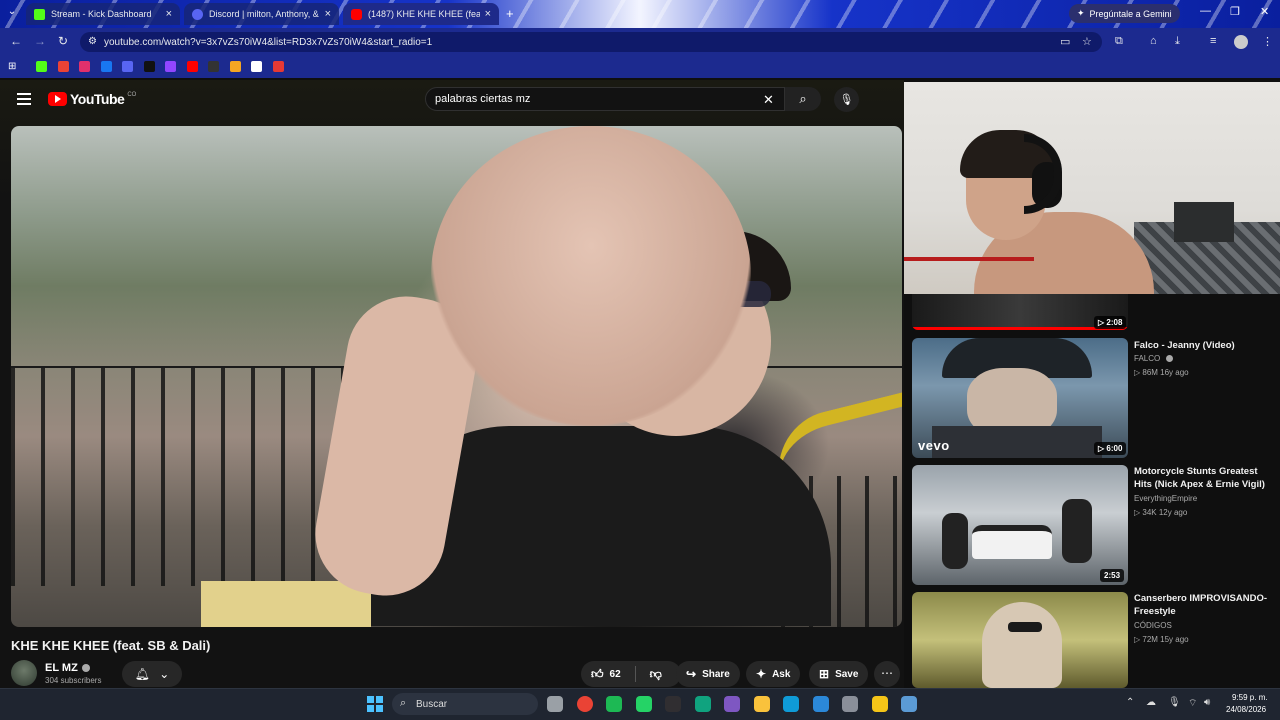 The width and height of the screenshot is (1280, 720). Describe the element at coordinates (92, 99) in the screenshot. I see `youtube-logo: YouTube CO` at that location.